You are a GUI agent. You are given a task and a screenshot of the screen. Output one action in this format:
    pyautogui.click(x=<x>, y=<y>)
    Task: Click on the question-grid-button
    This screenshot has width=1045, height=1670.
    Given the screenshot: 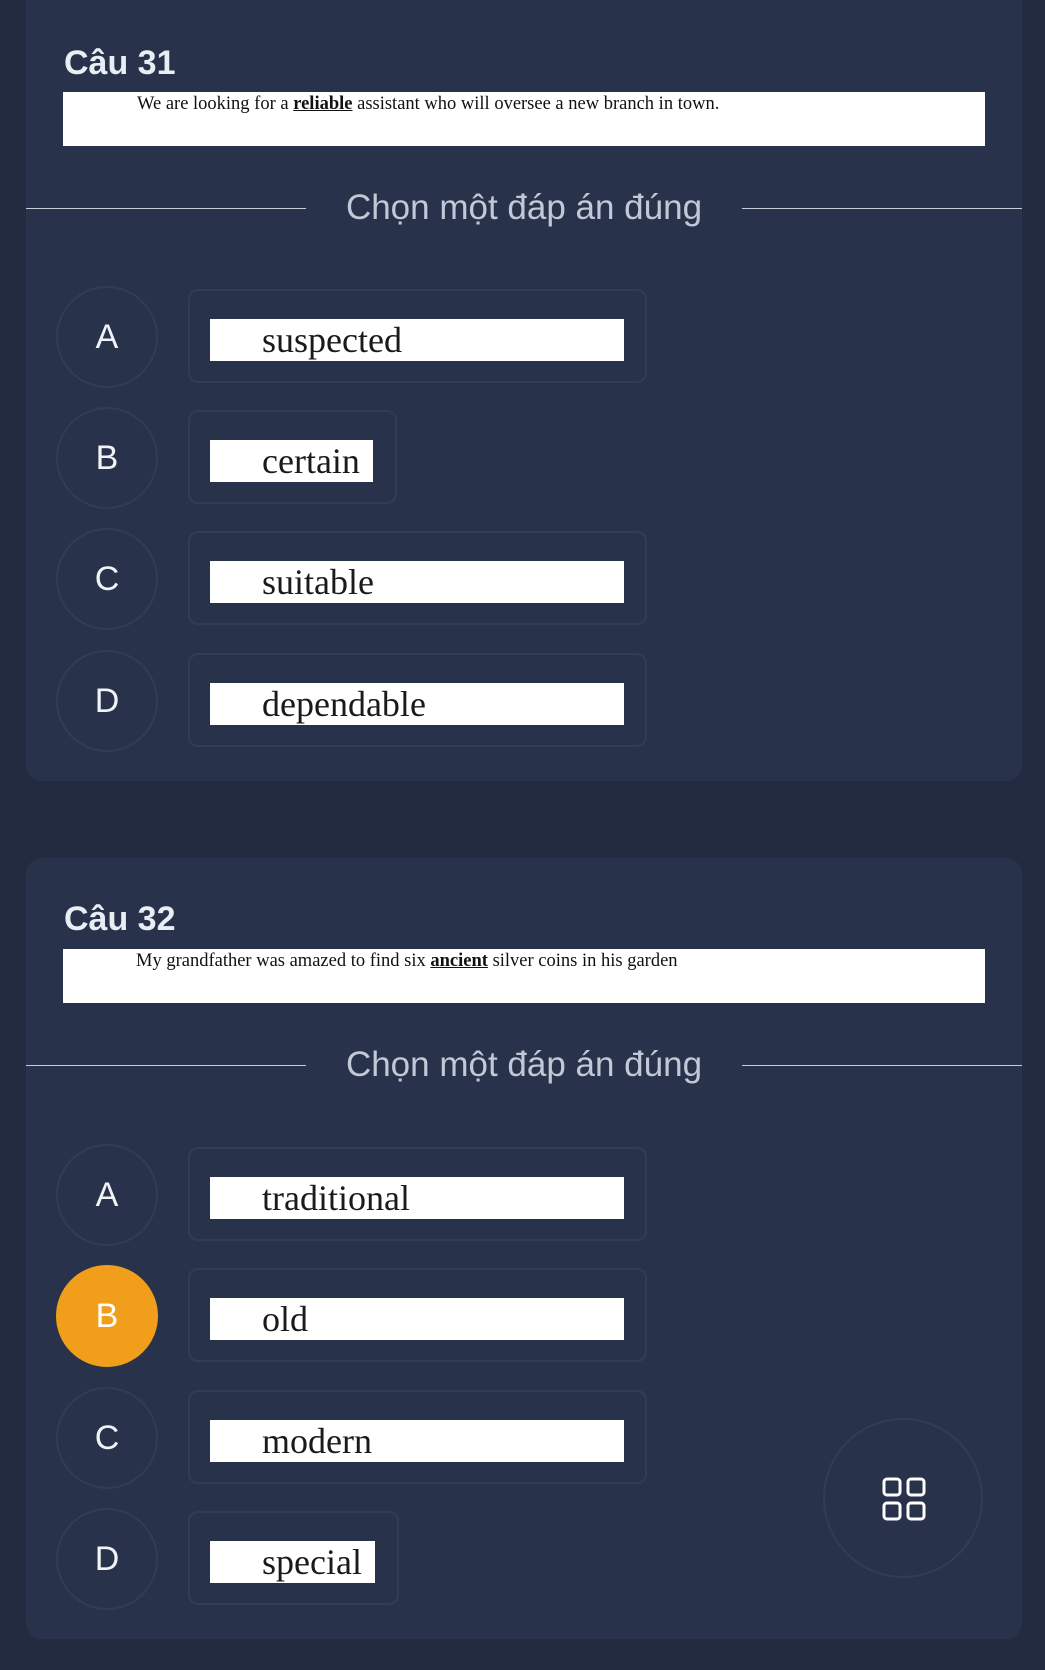 What is the action you would take?
    pyautogui.click(x=903, y=1498)
    